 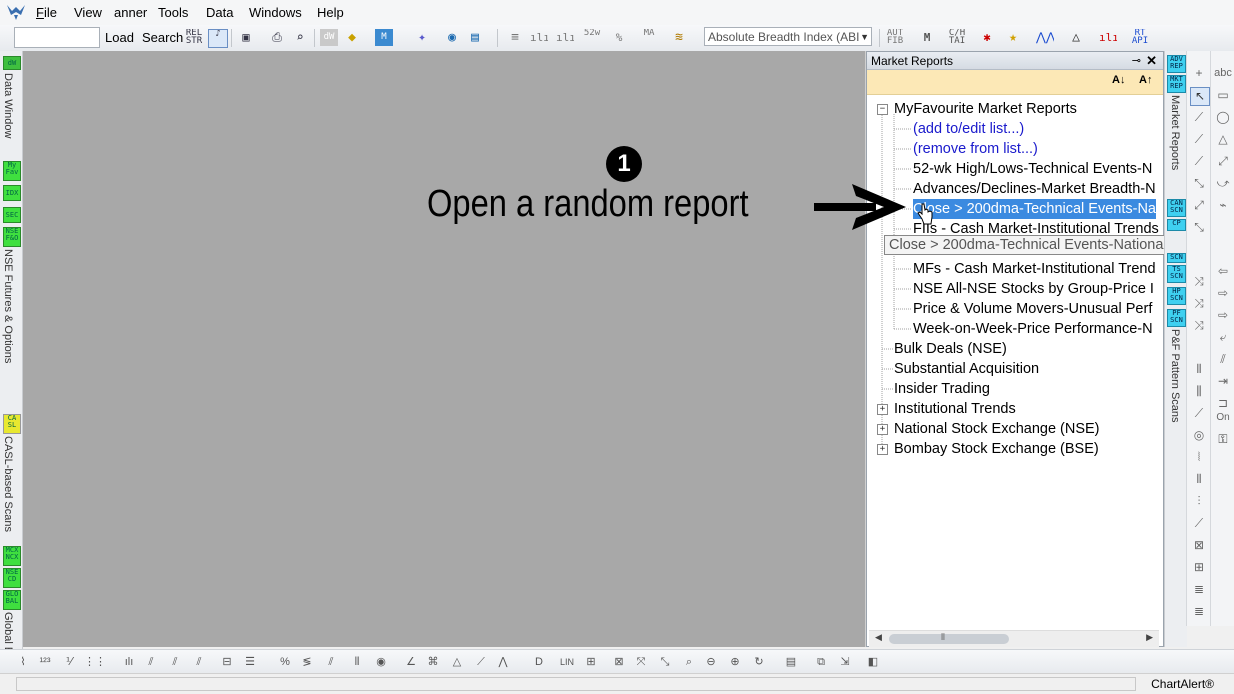 What do you see at coordinates (649, 37) in the screenshot?
I see `moving-average-icon: MA` at bounding box center [649, 37].